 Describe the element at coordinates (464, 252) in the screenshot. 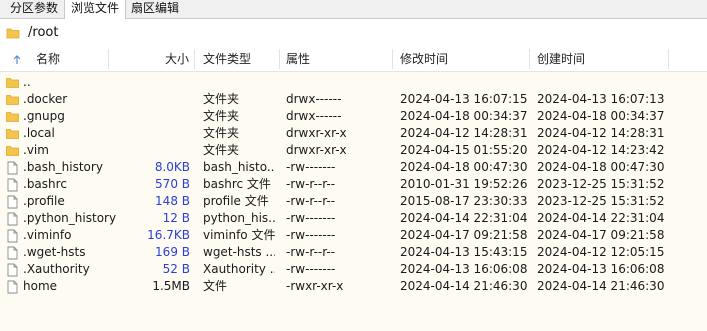

I see `file-modified-time: 2024-04-13 15:43:15` at that location.